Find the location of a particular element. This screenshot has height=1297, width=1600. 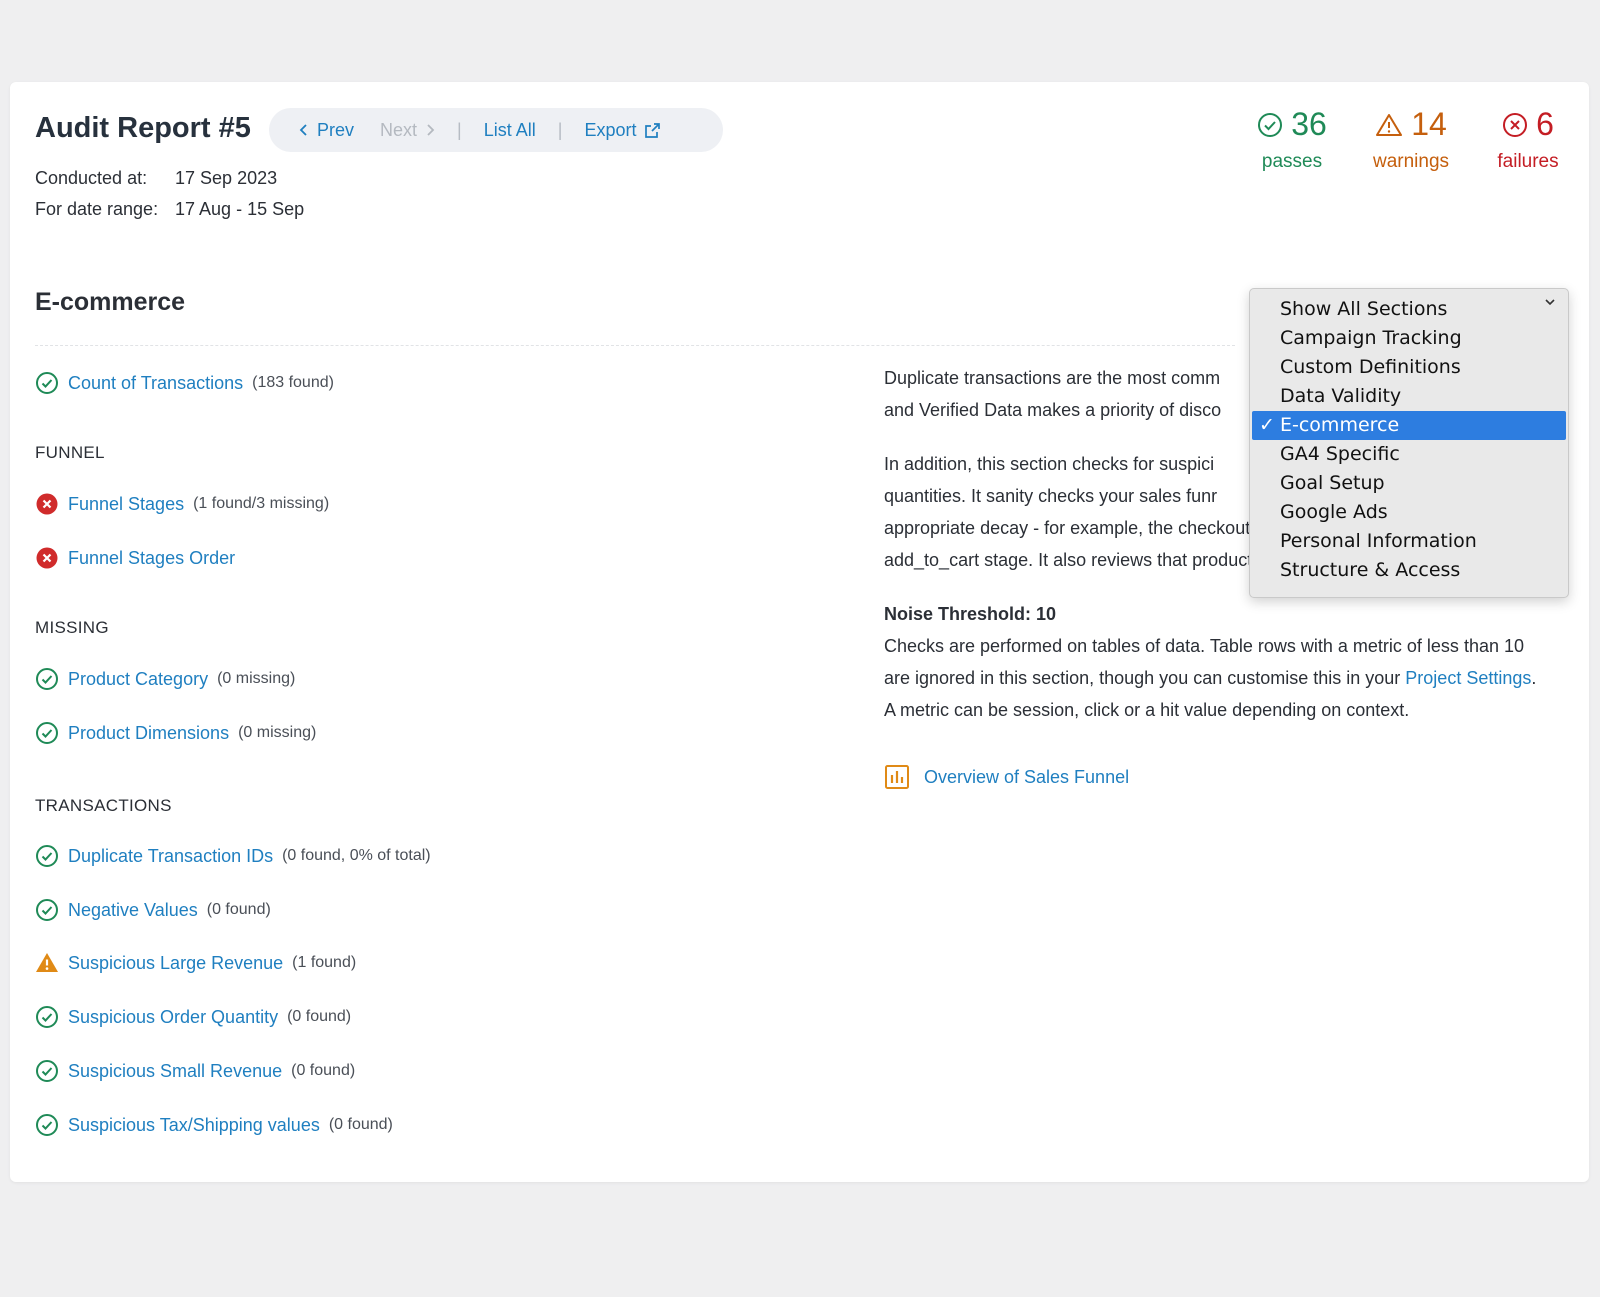

check-link: Suspicious Large Revenue is located at coordinates (175, 963).